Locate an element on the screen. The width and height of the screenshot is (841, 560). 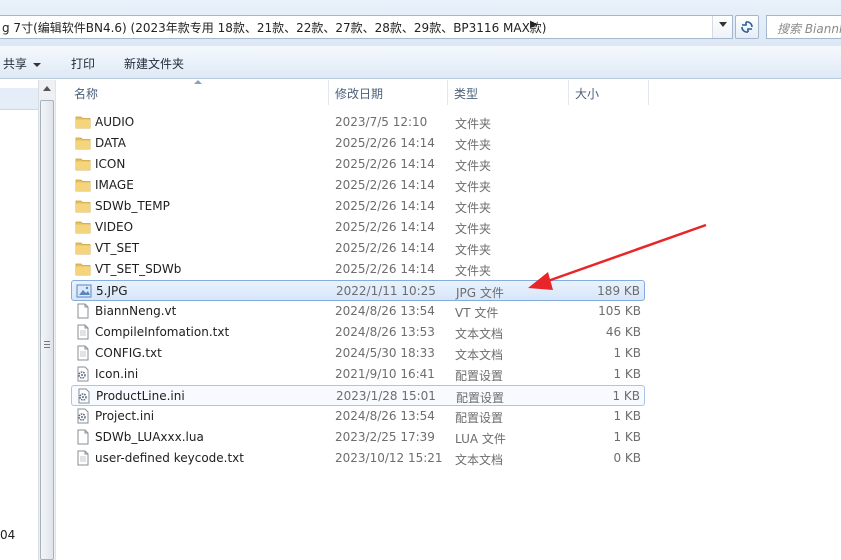
column-type-label: 类型 is located at coordinates (466, 94).